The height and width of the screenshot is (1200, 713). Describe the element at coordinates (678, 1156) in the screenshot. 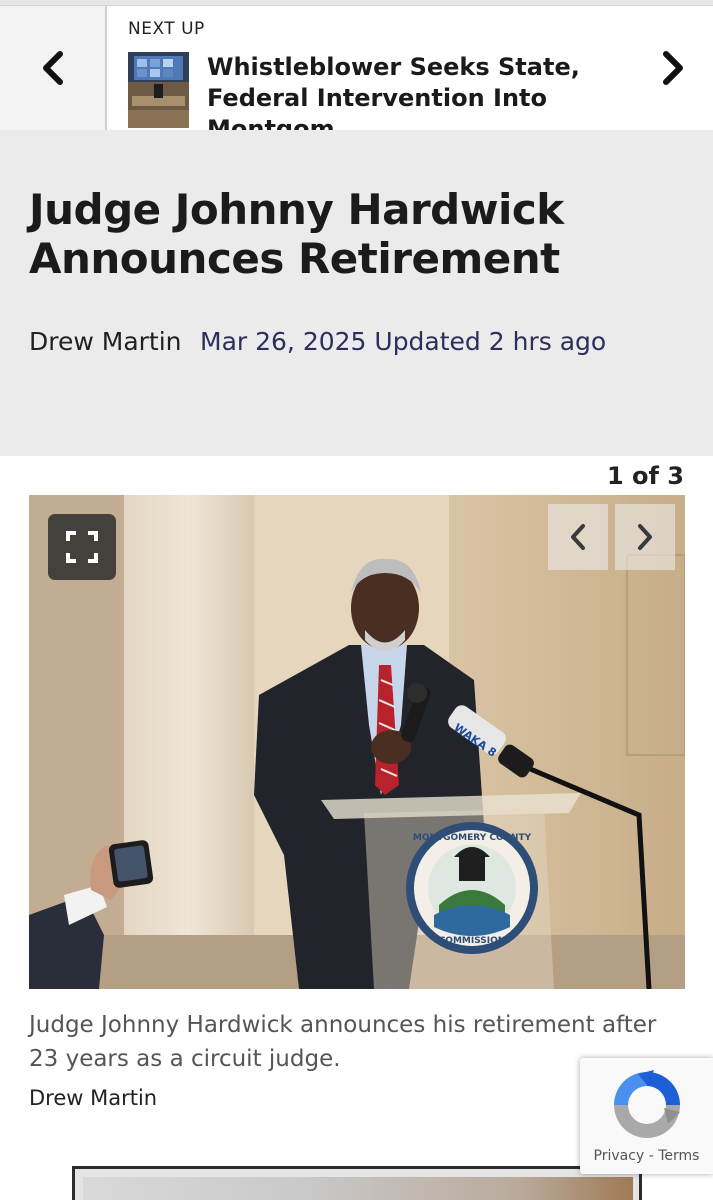

I see `recaptcha-terms-link: Terms` at that location.